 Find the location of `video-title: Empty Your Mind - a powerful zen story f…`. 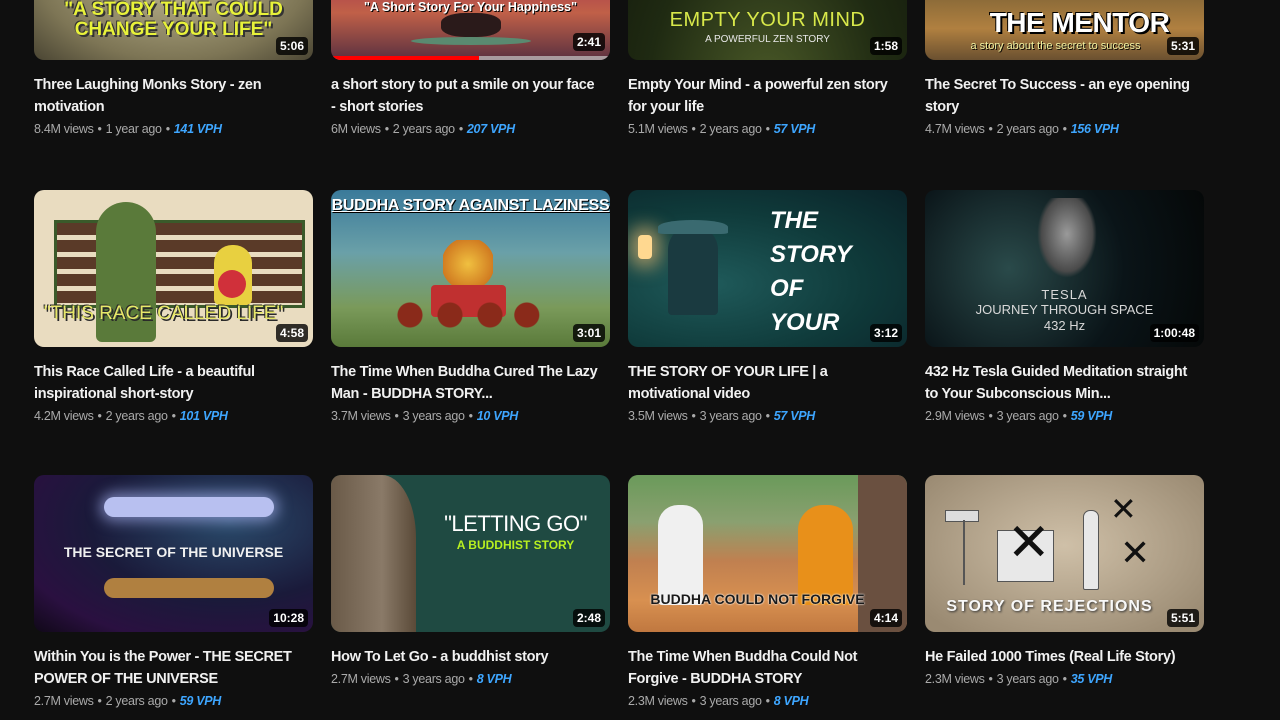

video-title: Empty Your Mind - a powerful zen story f… is located at coordinates (767, 96).